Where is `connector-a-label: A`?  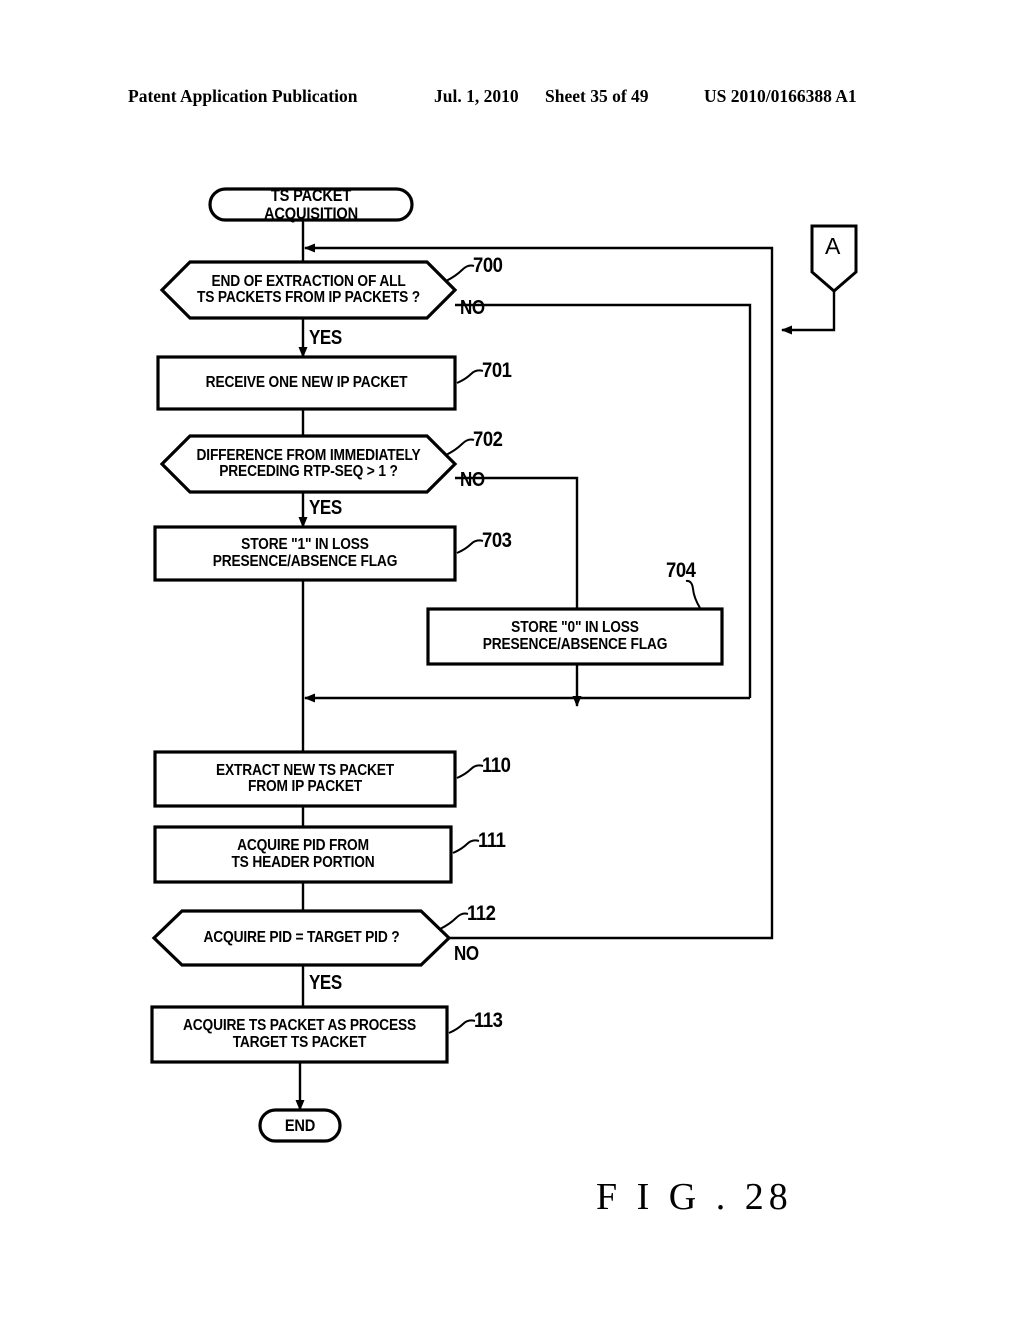
connector-a-label: A is located at coordinates (833, 246).